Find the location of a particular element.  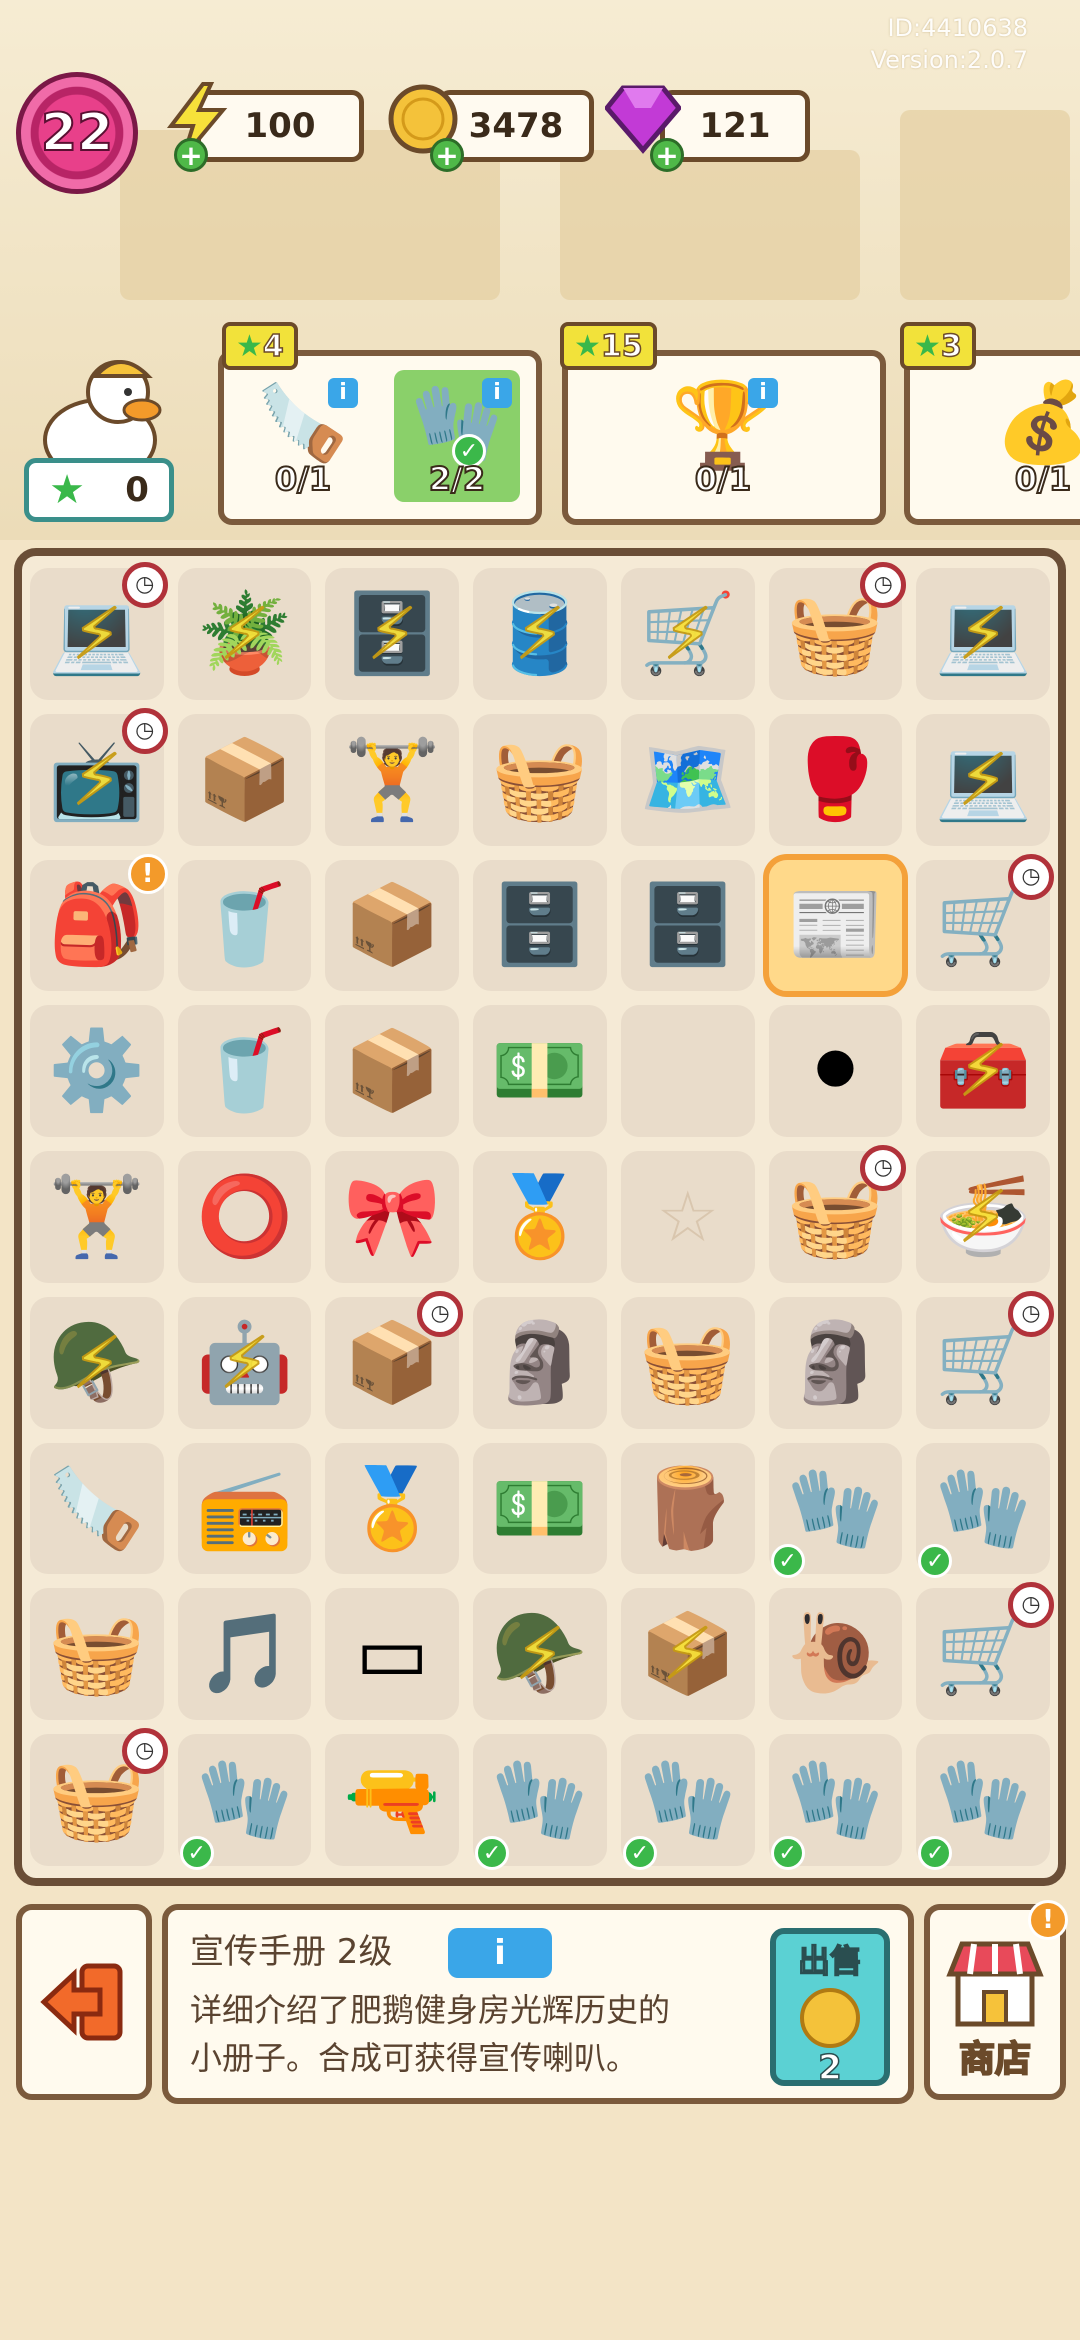

board-cell: 🍜 ⚡ is located at coordinates (983, 1217).